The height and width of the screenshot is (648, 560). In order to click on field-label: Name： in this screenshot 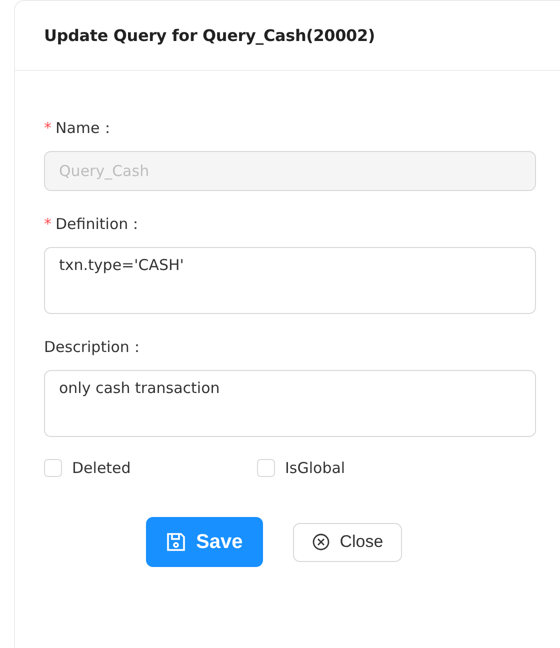, I will do `click(85, 128)`.